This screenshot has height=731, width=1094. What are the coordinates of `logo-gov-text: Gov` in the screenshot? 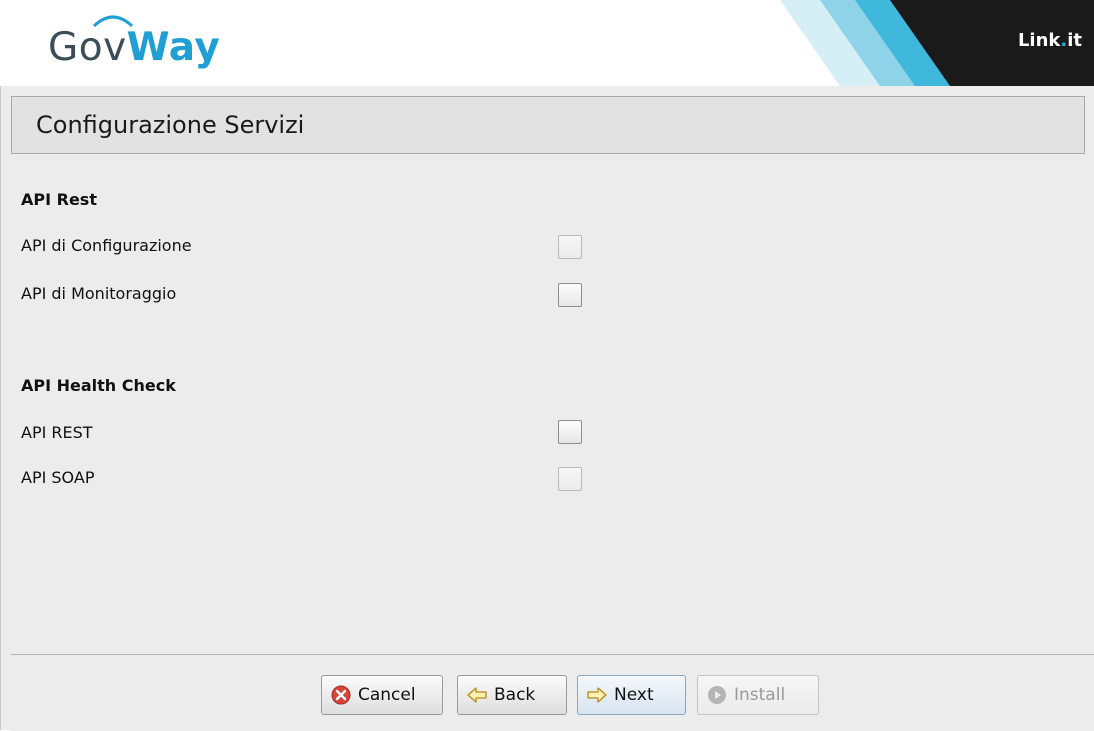 It's located at (87, 47).